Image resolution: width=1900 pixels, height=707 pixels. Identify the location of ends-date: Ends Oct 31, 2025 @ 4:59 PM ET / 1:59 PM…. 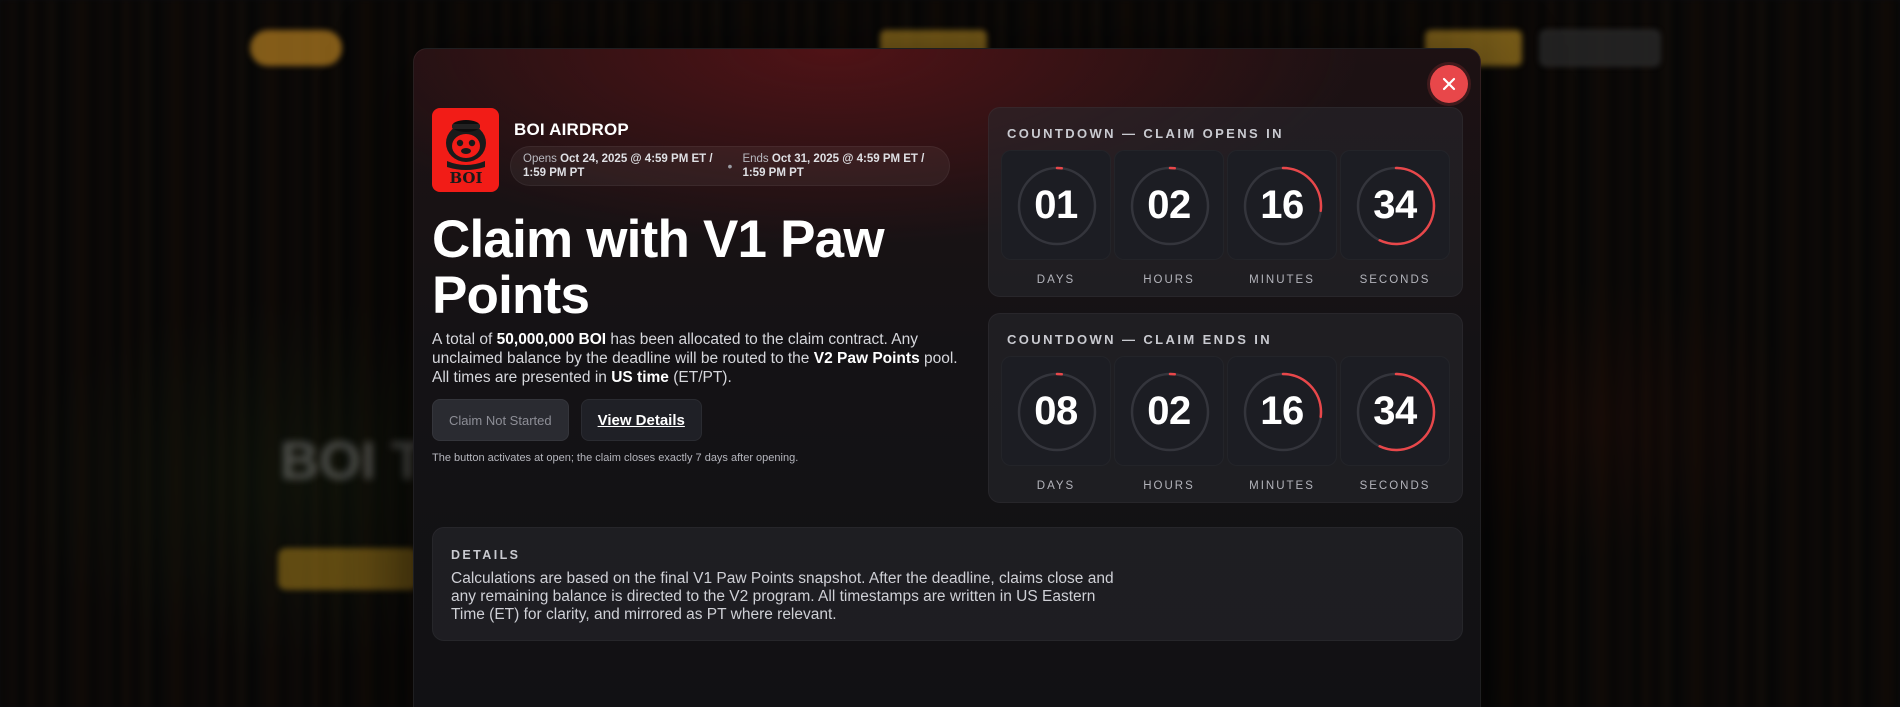
(839, 166).